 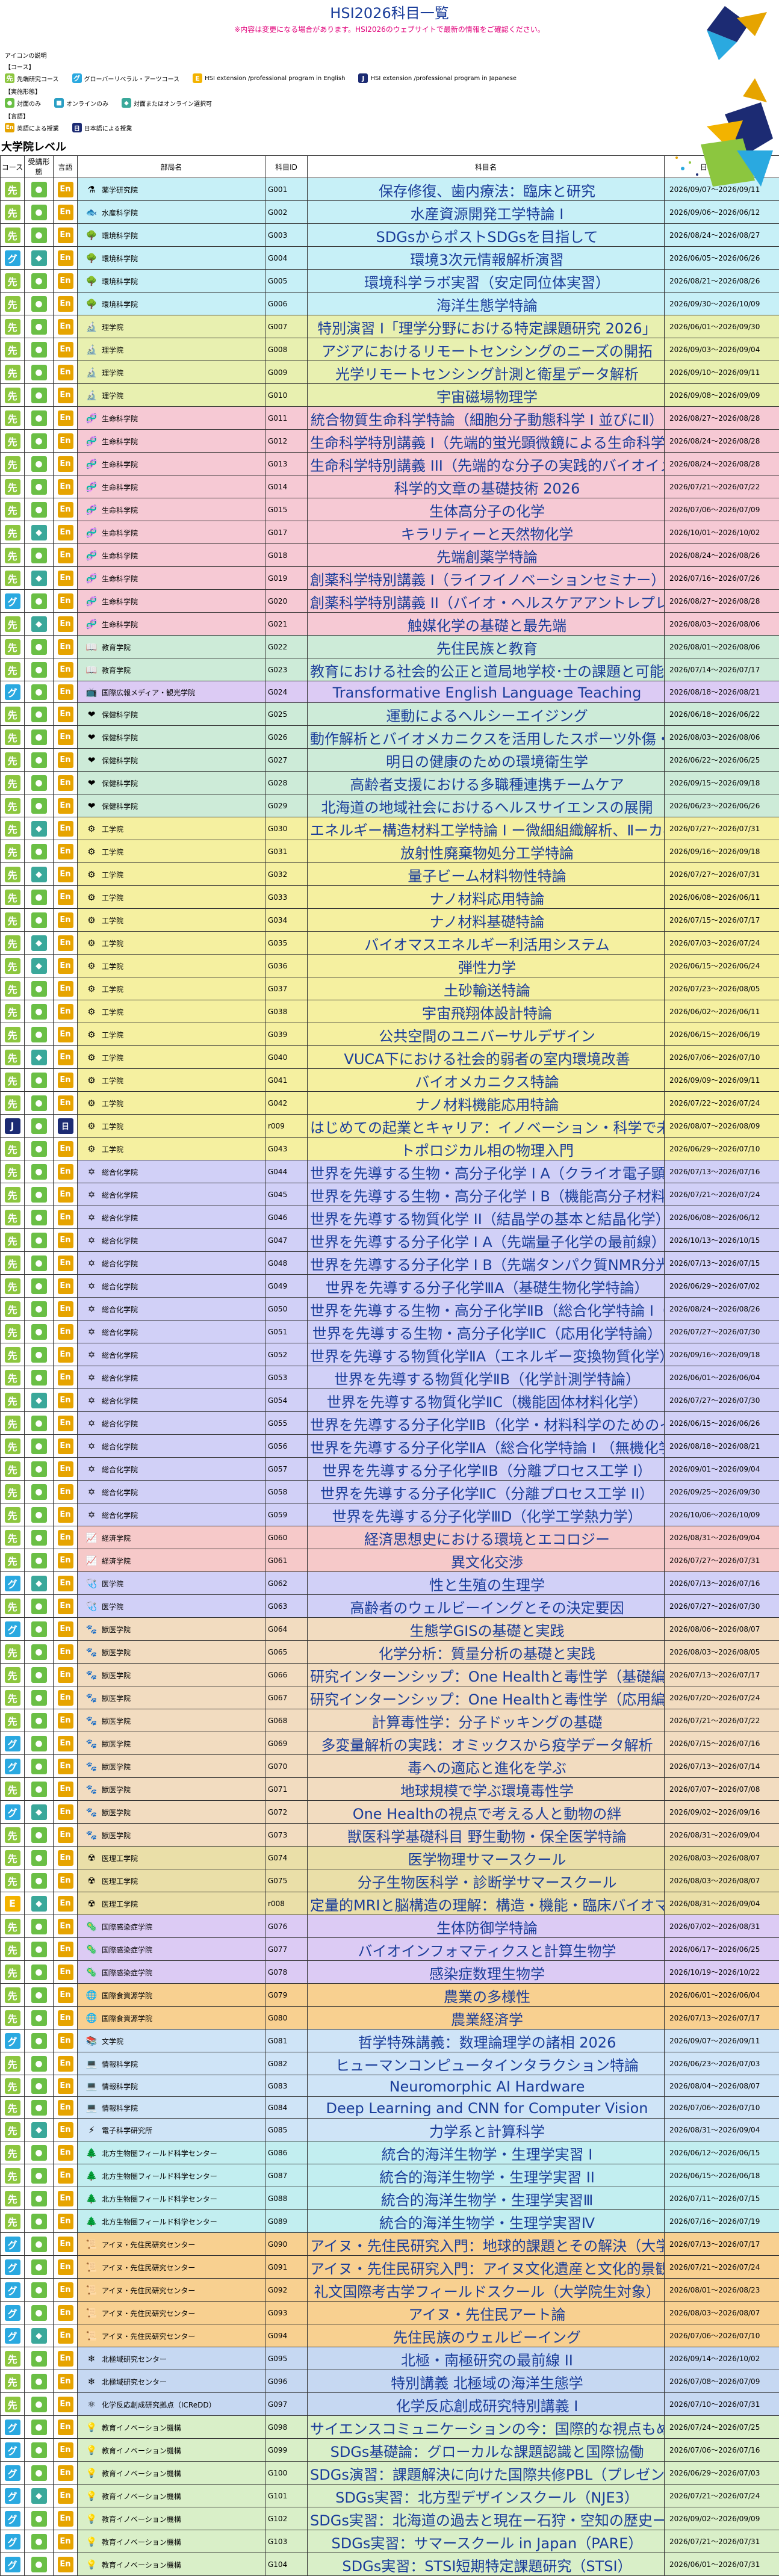 I want to click on hybrid-icon: ◆, so click(x=39, y=2130).